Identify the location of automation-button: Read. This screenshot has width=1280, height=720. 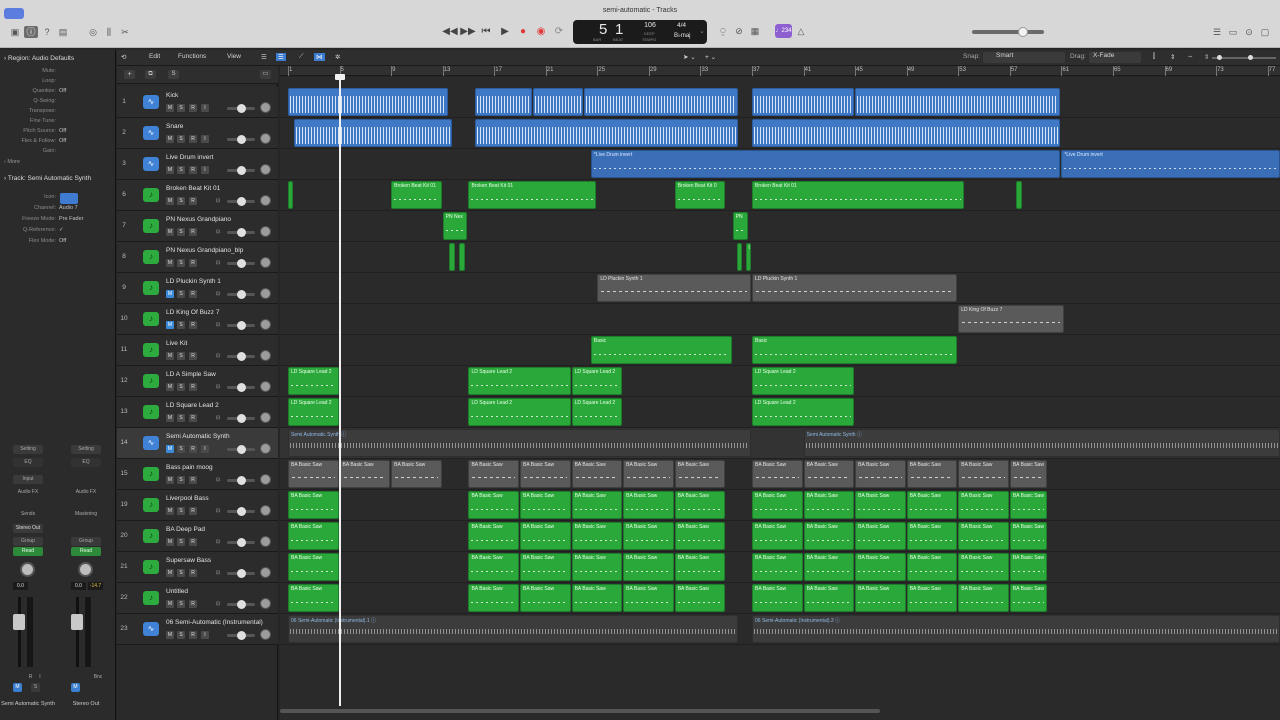
(28, 551).